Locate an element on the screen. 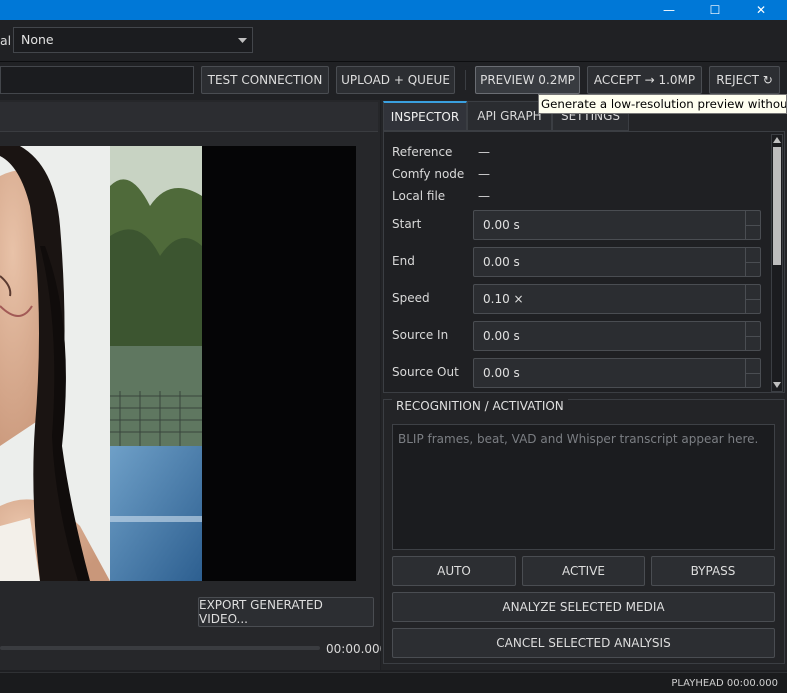  speed-spinbox: 0.10 × is located at coordinates (617, 299).